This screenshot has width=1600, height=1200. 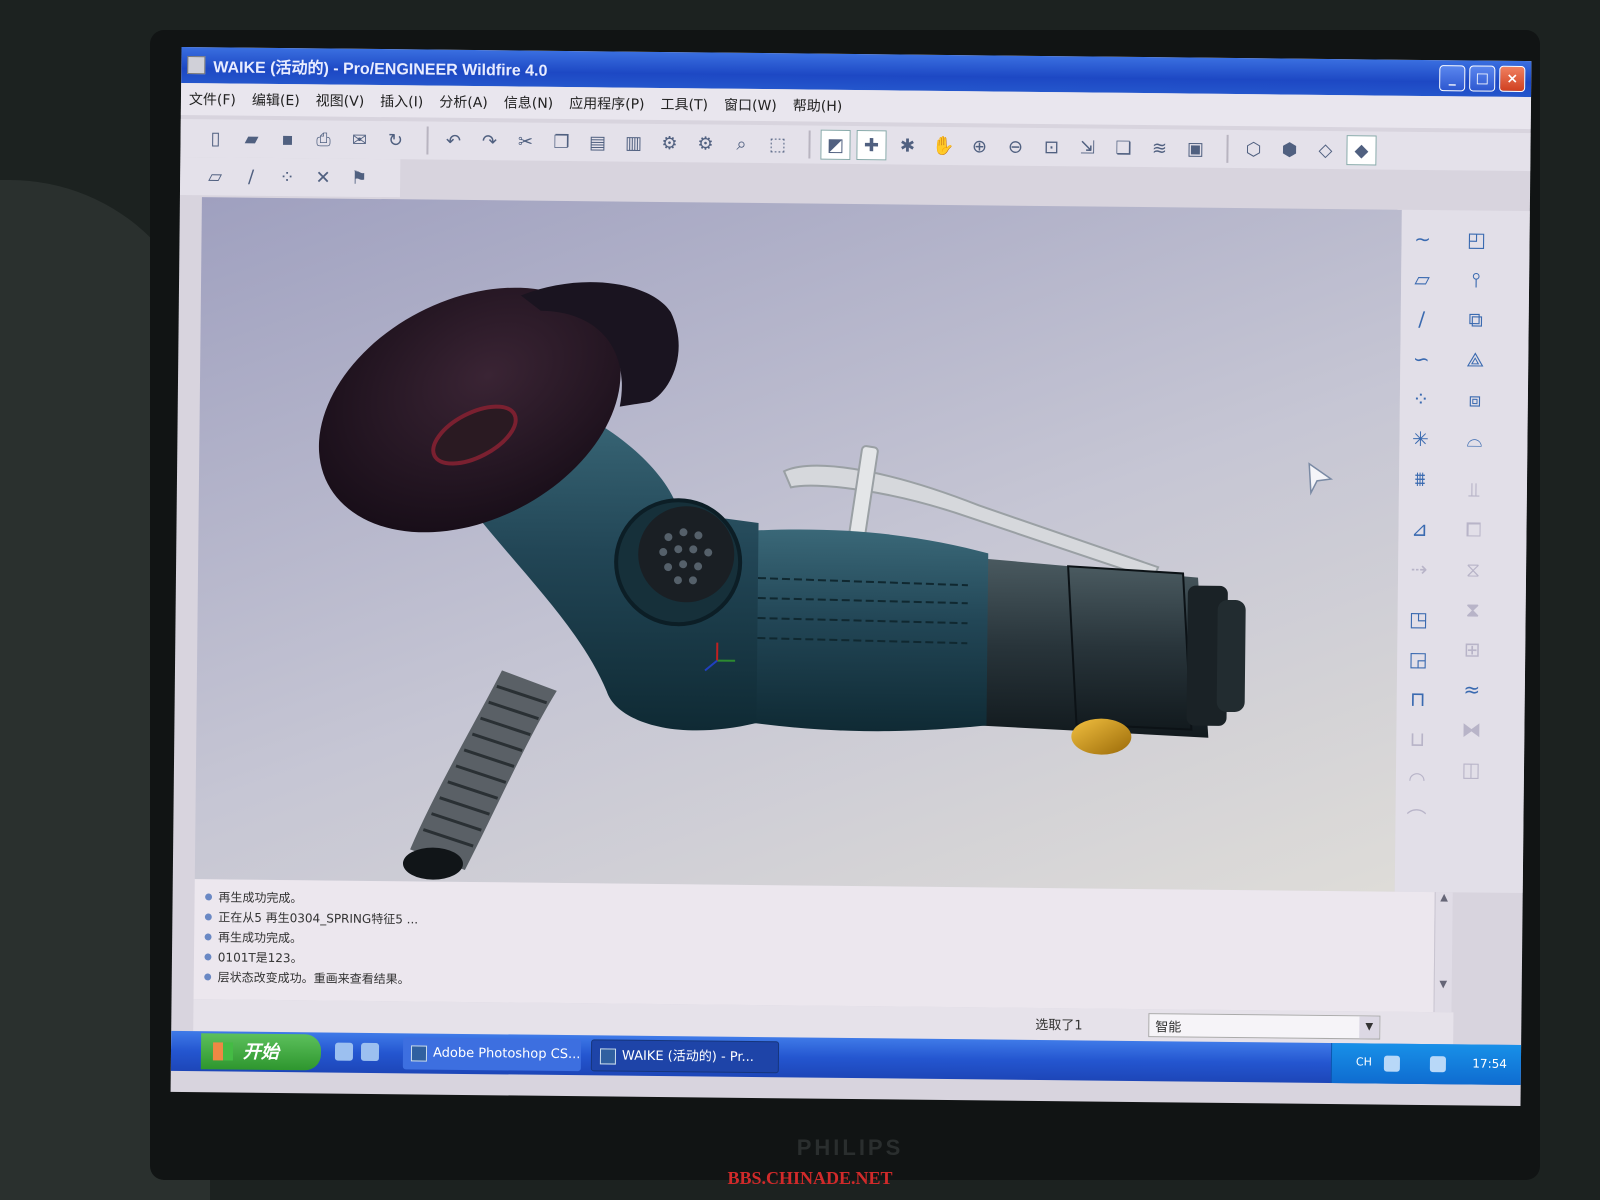 I want to click on menu-file: 文件(F), so click(x=212, y=99).